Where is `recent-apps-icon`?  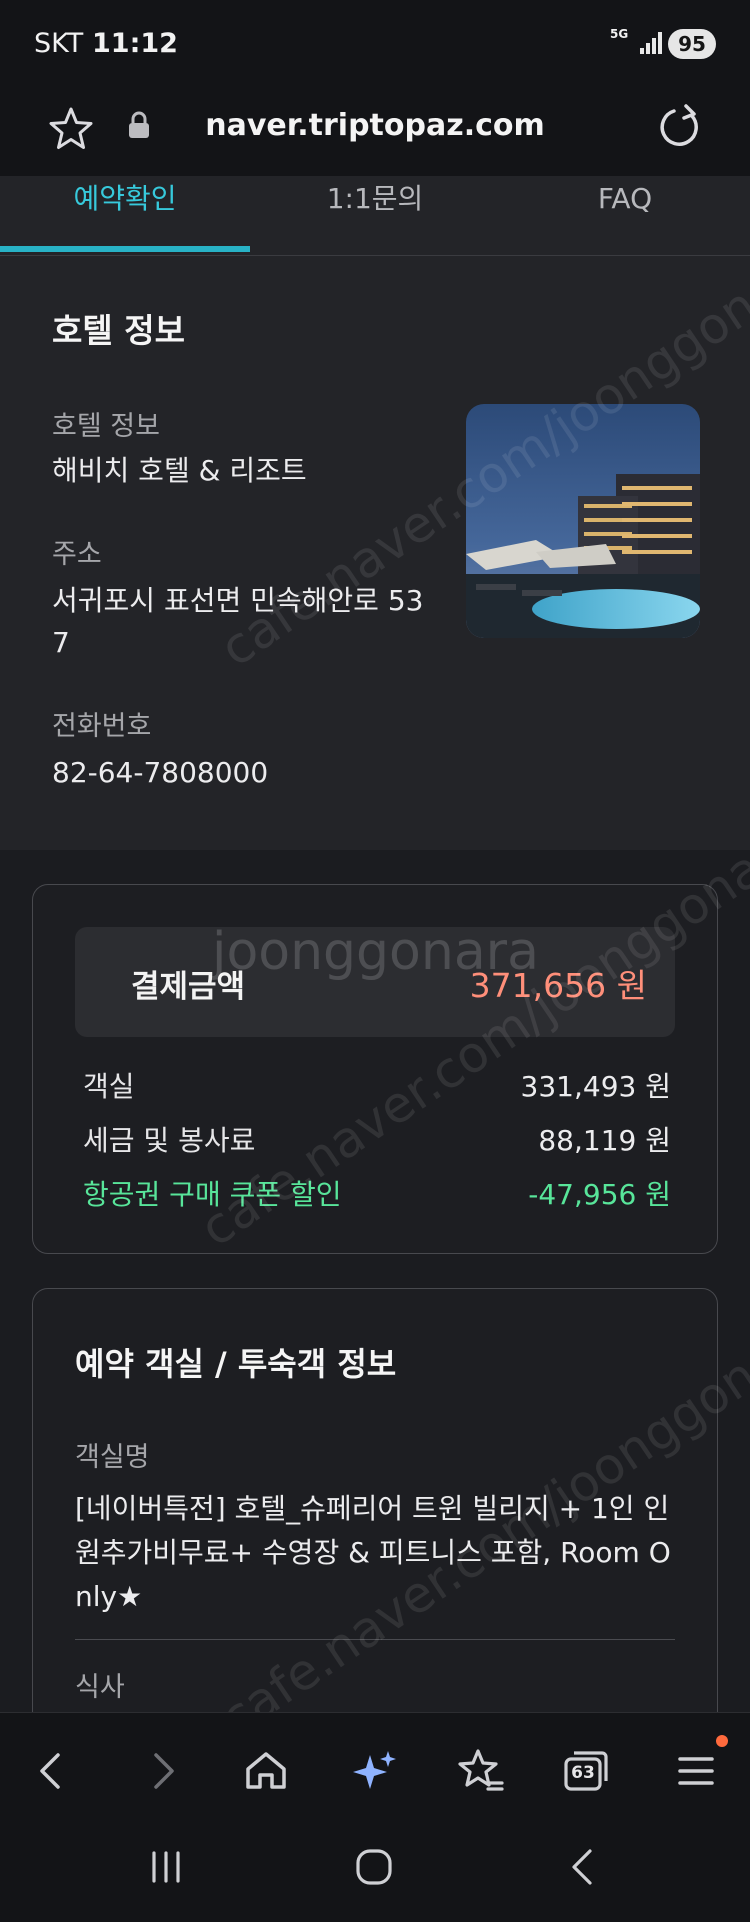
recent-apps-icon is located at coordinates (166, 1867).